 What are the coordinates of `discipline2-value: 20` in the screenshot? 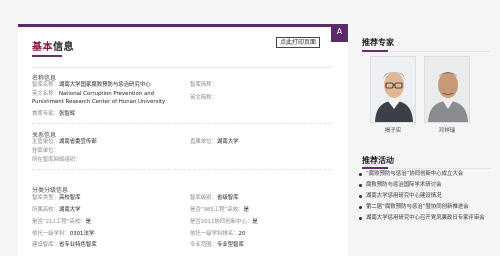 It's located at (242, 234).